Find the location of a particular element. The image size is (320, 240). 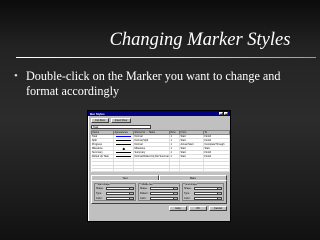

slide-title: Changing Marker Styles is located at coordinates (200, 40).